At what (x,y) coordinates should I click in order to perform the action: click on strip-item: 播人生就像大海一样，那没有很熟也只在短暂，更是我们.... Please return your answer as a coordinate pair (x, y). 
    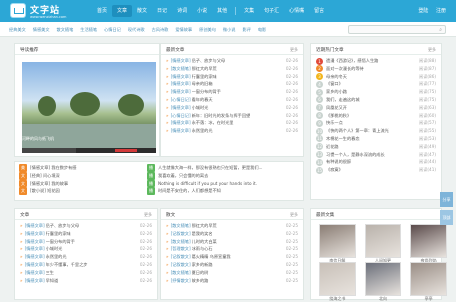
    Looking at the image, I should click on (224, 168).